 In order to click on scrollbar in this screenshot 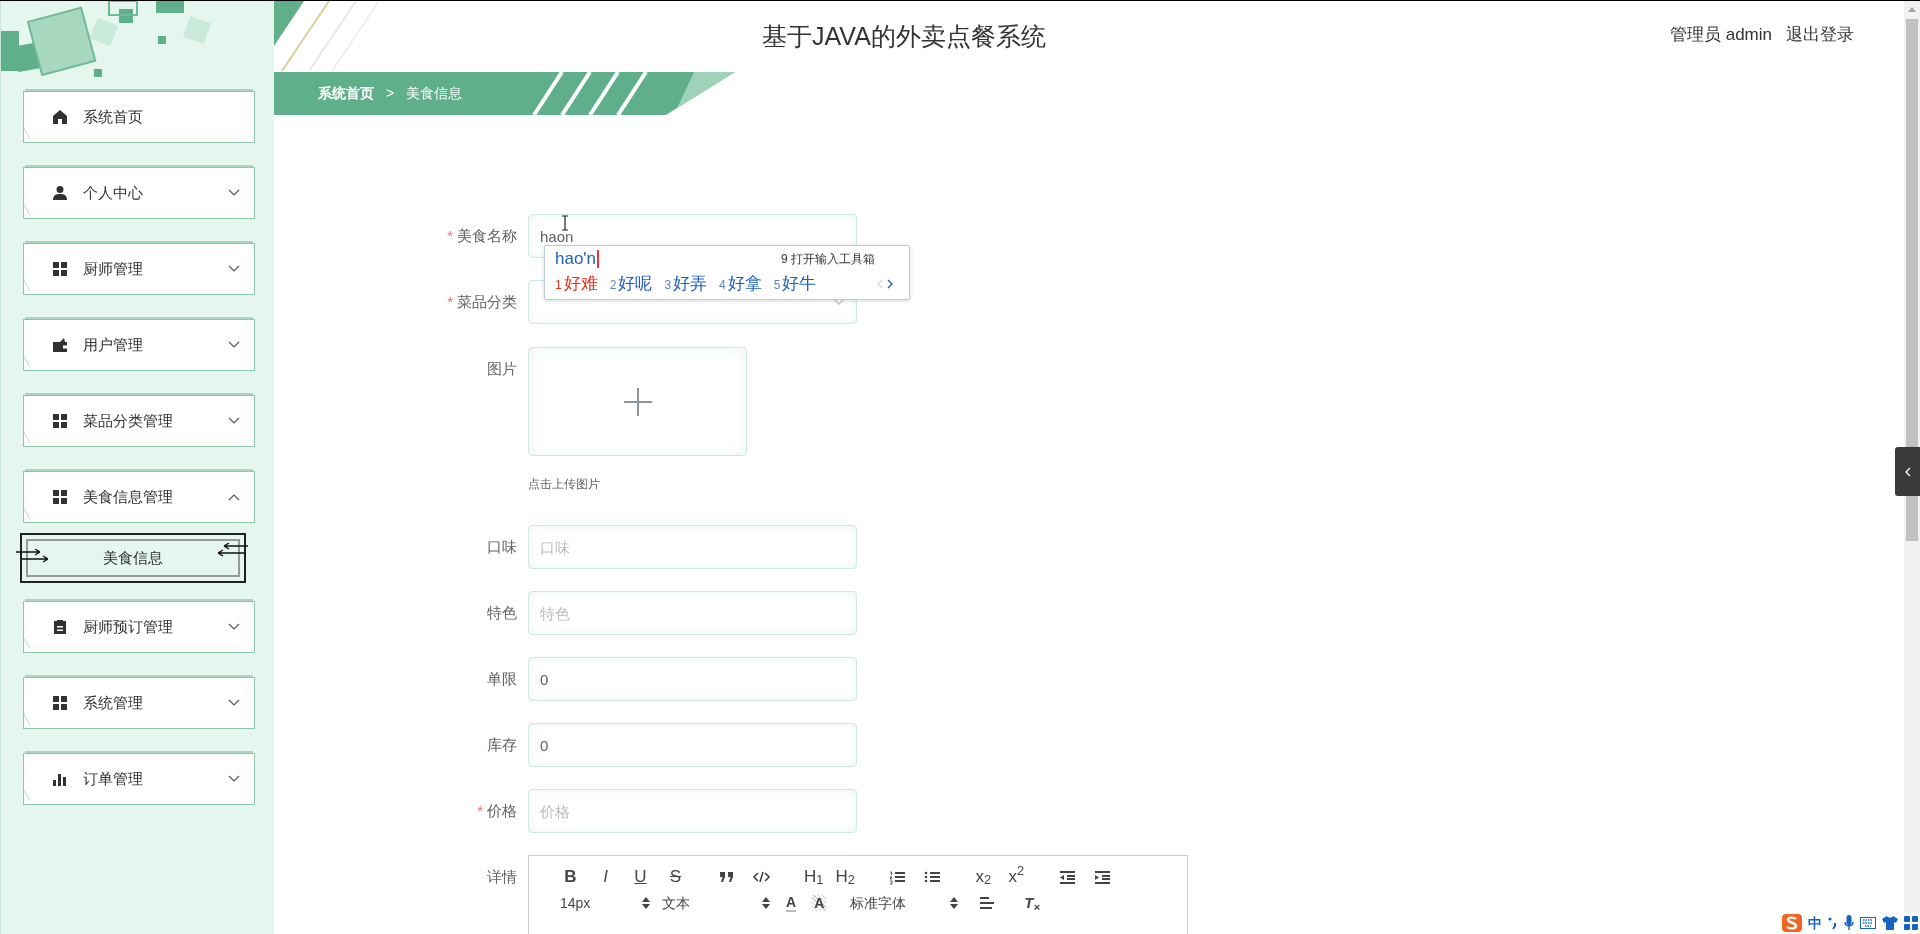, I will do `click(1912, 224)`.